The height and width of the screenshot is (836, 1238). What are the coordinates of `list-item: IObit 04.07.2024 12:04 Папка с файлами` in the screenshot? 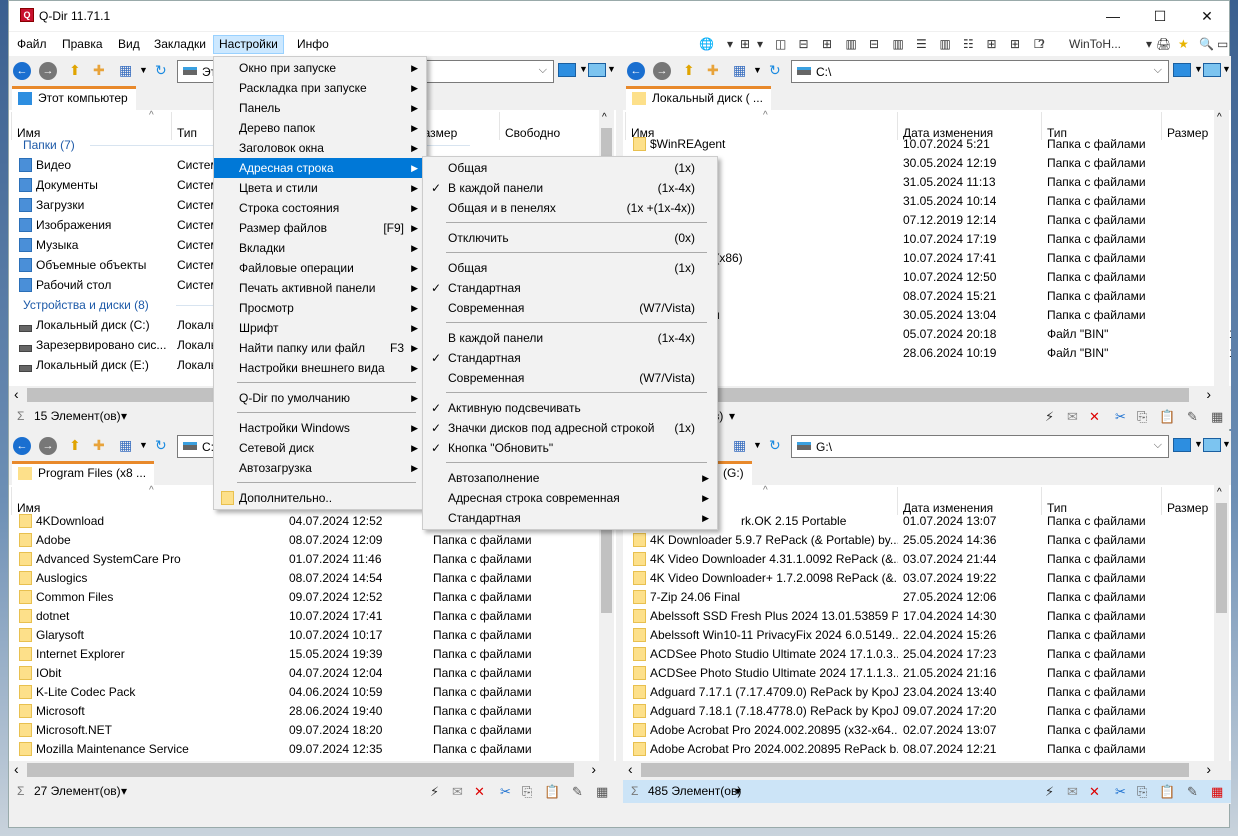 It's located at (304, 673).